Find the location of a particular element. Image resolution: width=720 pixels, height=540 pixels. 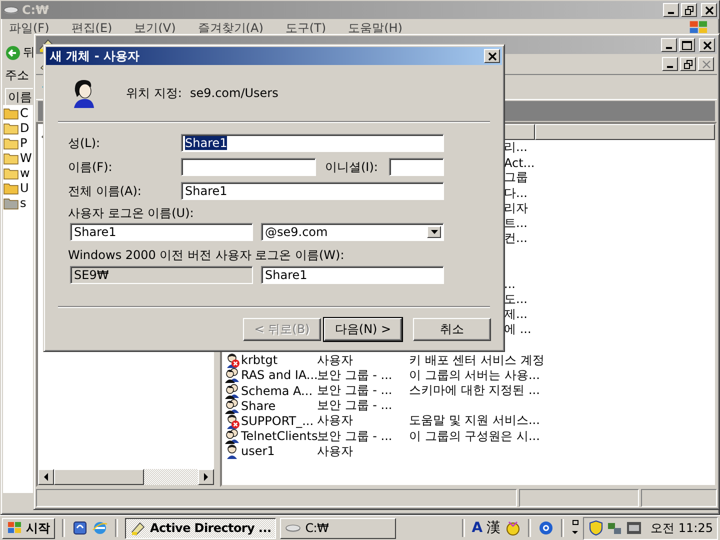

folder-name: P is located at coordinates (24, 143).